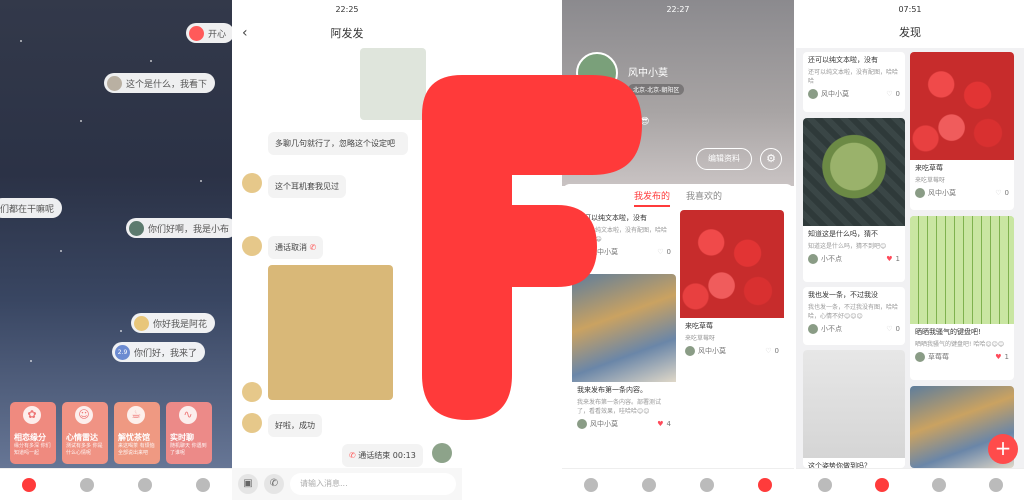 The height and width of the screenshot is (500, 1024). I want to click on card-tea-house: ☕ 解忧茶馆 来这喝茶 有烦恼全部说出来吧, so click(137, 433).